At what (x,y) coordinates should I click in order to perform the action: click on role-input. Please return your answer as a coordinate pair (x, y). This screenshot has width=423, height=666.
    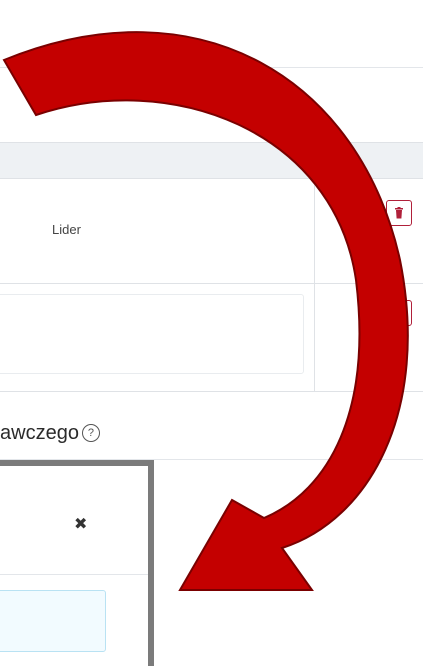
    Looking at the image, I should click on (152, 334).